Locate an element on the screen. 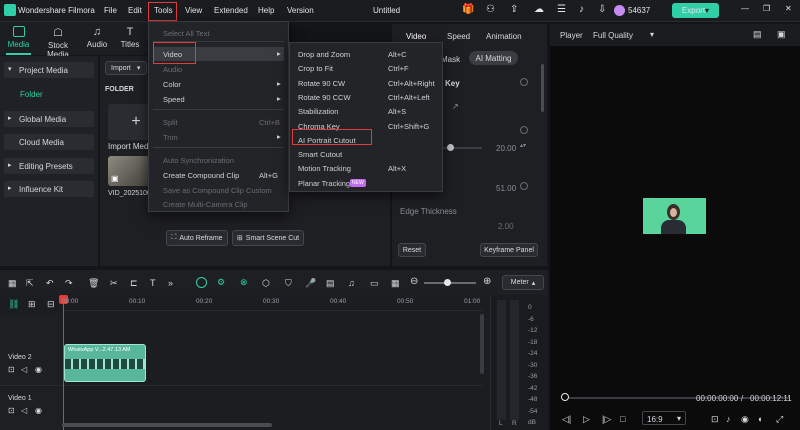  ai-tool-icon: ⚙ is located at coordinates (221, 282).